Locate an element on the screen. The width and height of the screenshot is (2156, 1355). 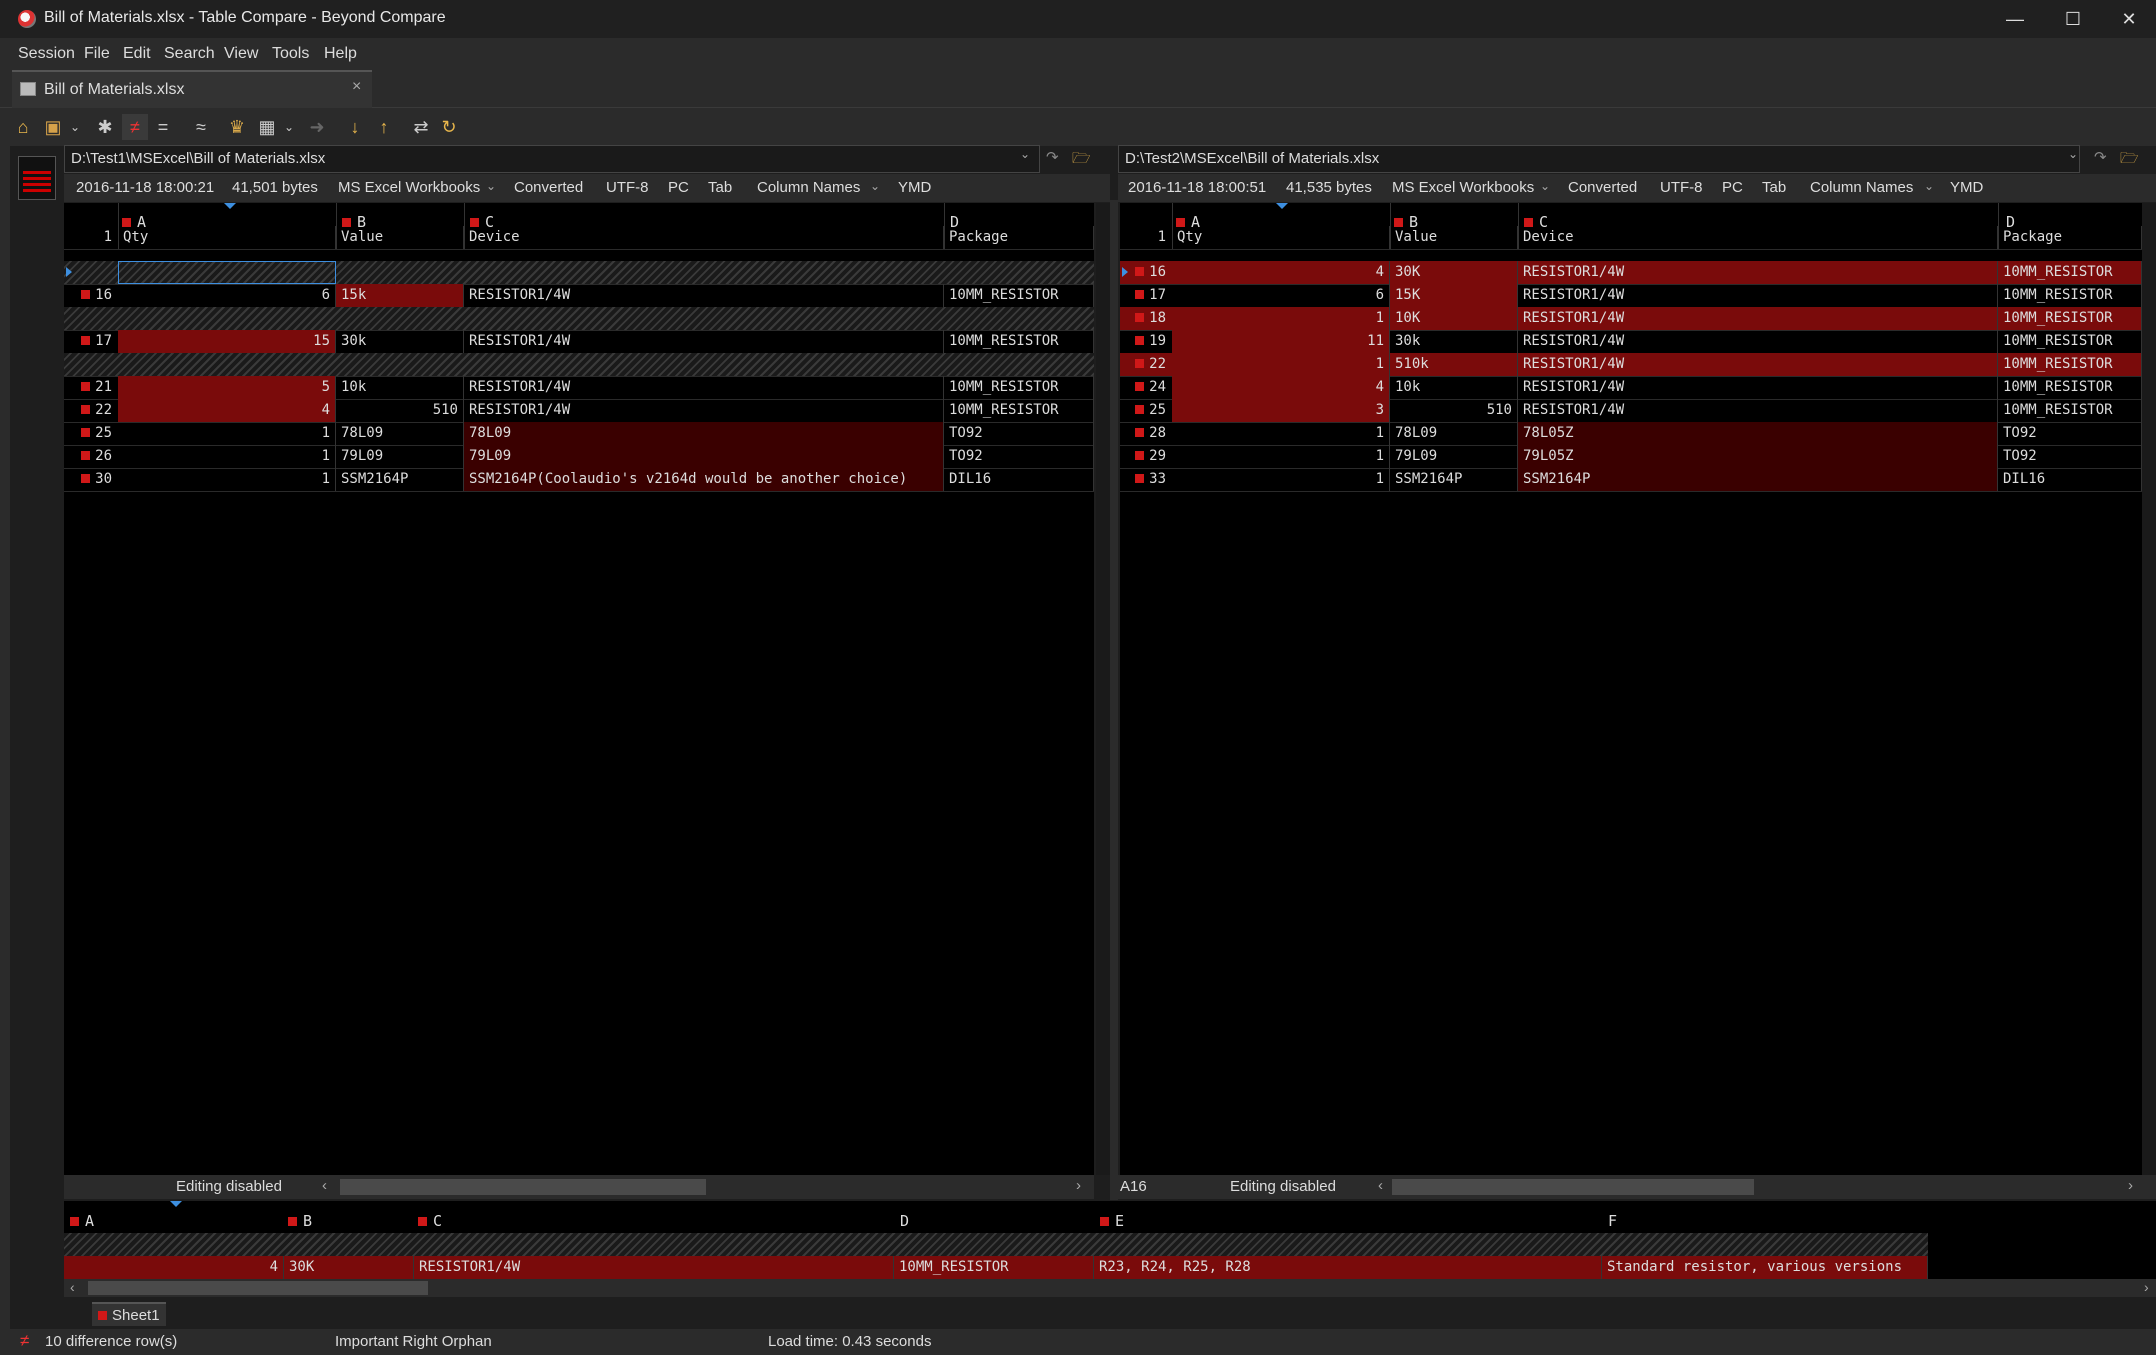
table-cell: 79L05Z is located at coordinates (1758, 456).